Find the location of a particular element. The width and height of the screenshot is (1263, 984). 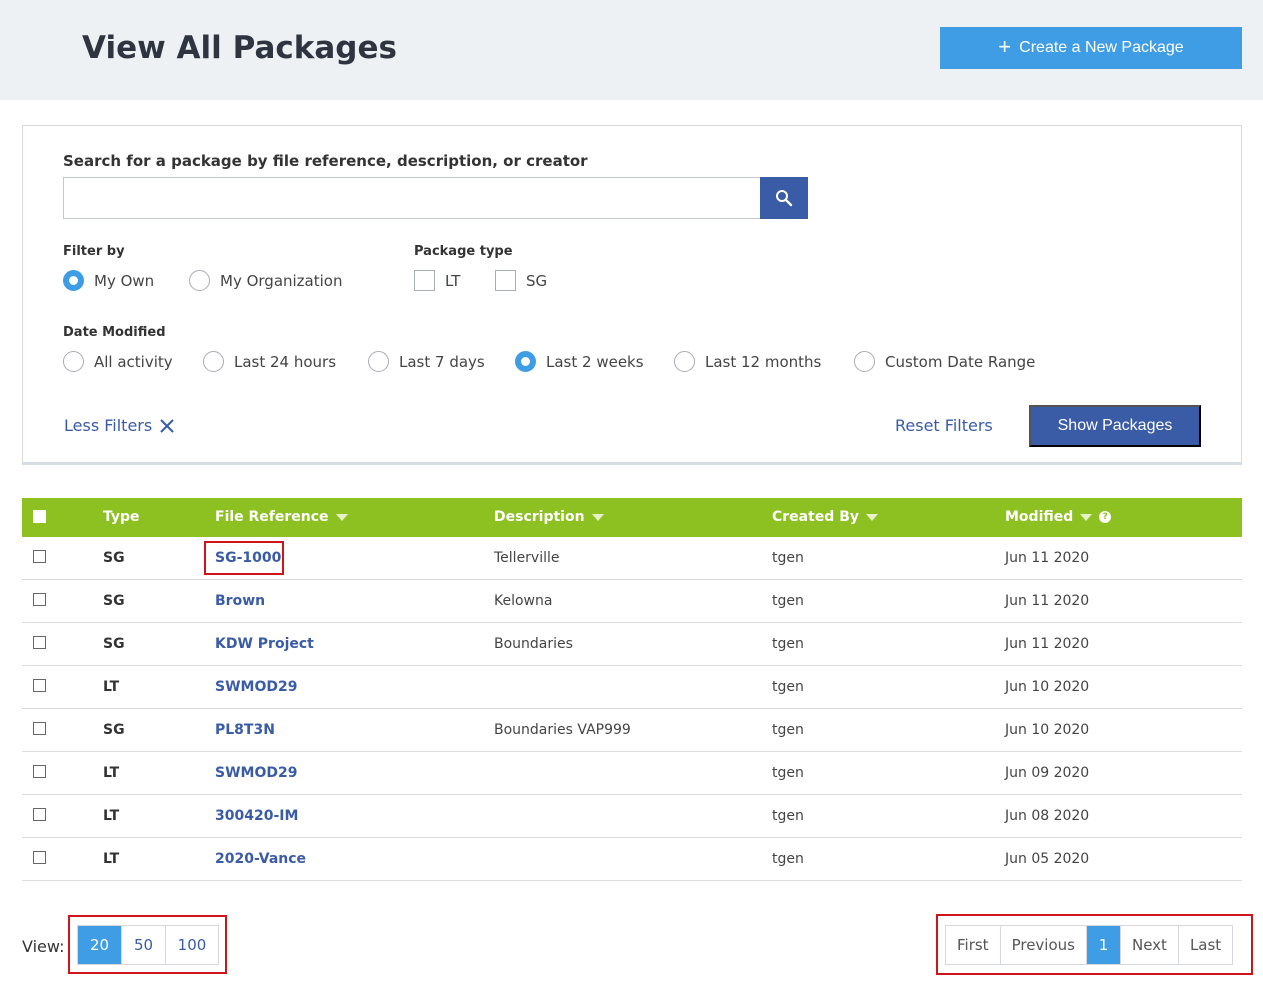

option-label: Last 12 months is located at coordinates (763, 361).